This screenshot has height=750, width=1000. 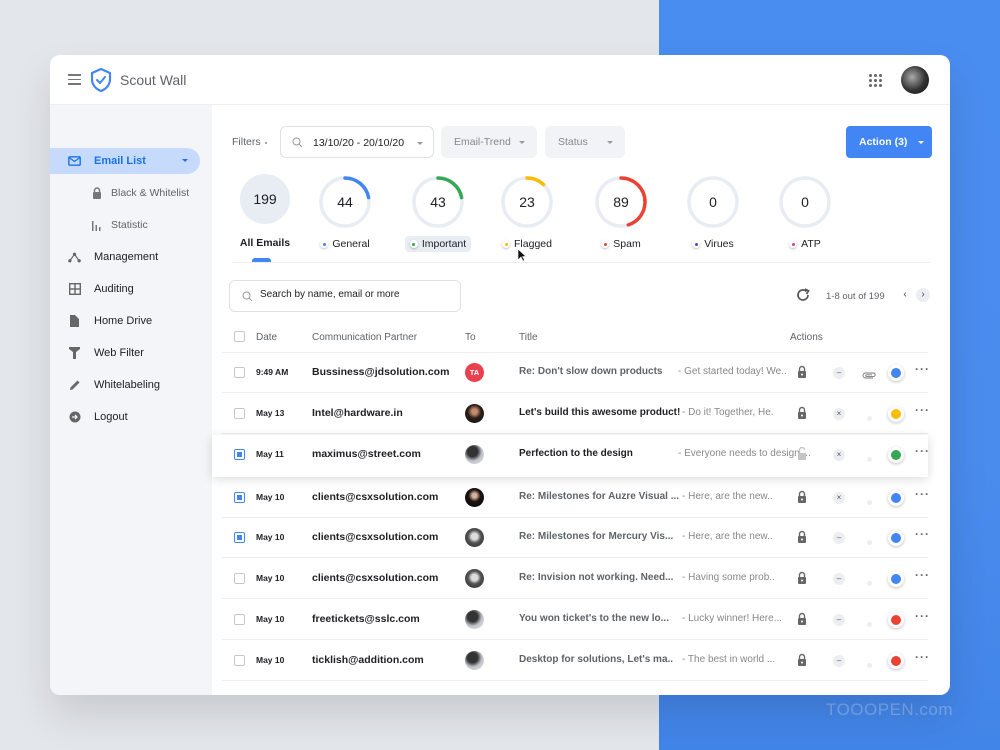 What do you see at coordinates (905, 295) in the screenshot?
I see `previous-page-button: ‹` at bounding box center [905, 295].